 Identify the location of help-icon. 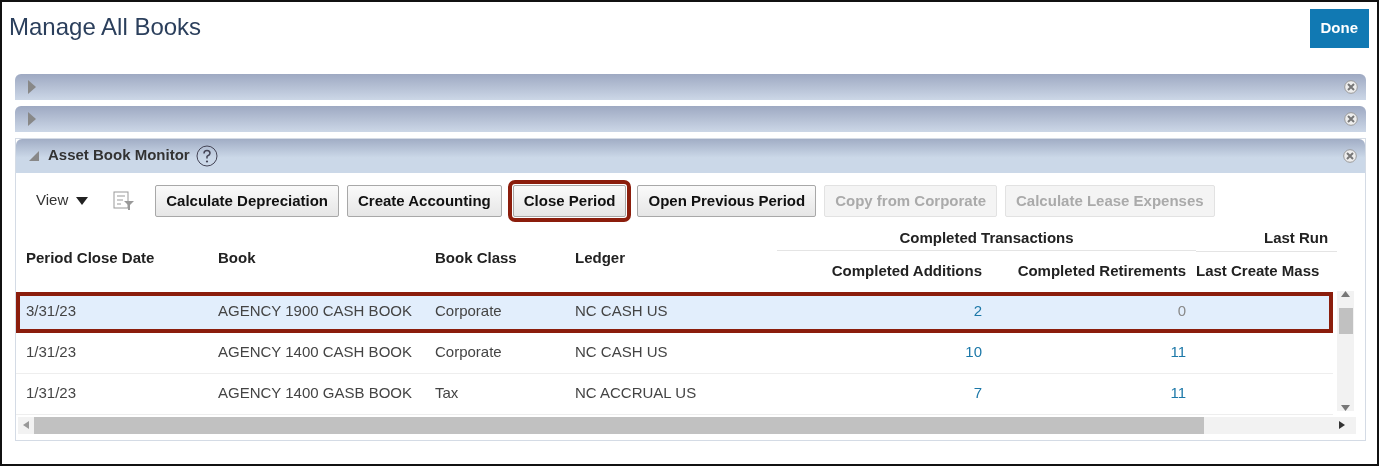
(206, 155).